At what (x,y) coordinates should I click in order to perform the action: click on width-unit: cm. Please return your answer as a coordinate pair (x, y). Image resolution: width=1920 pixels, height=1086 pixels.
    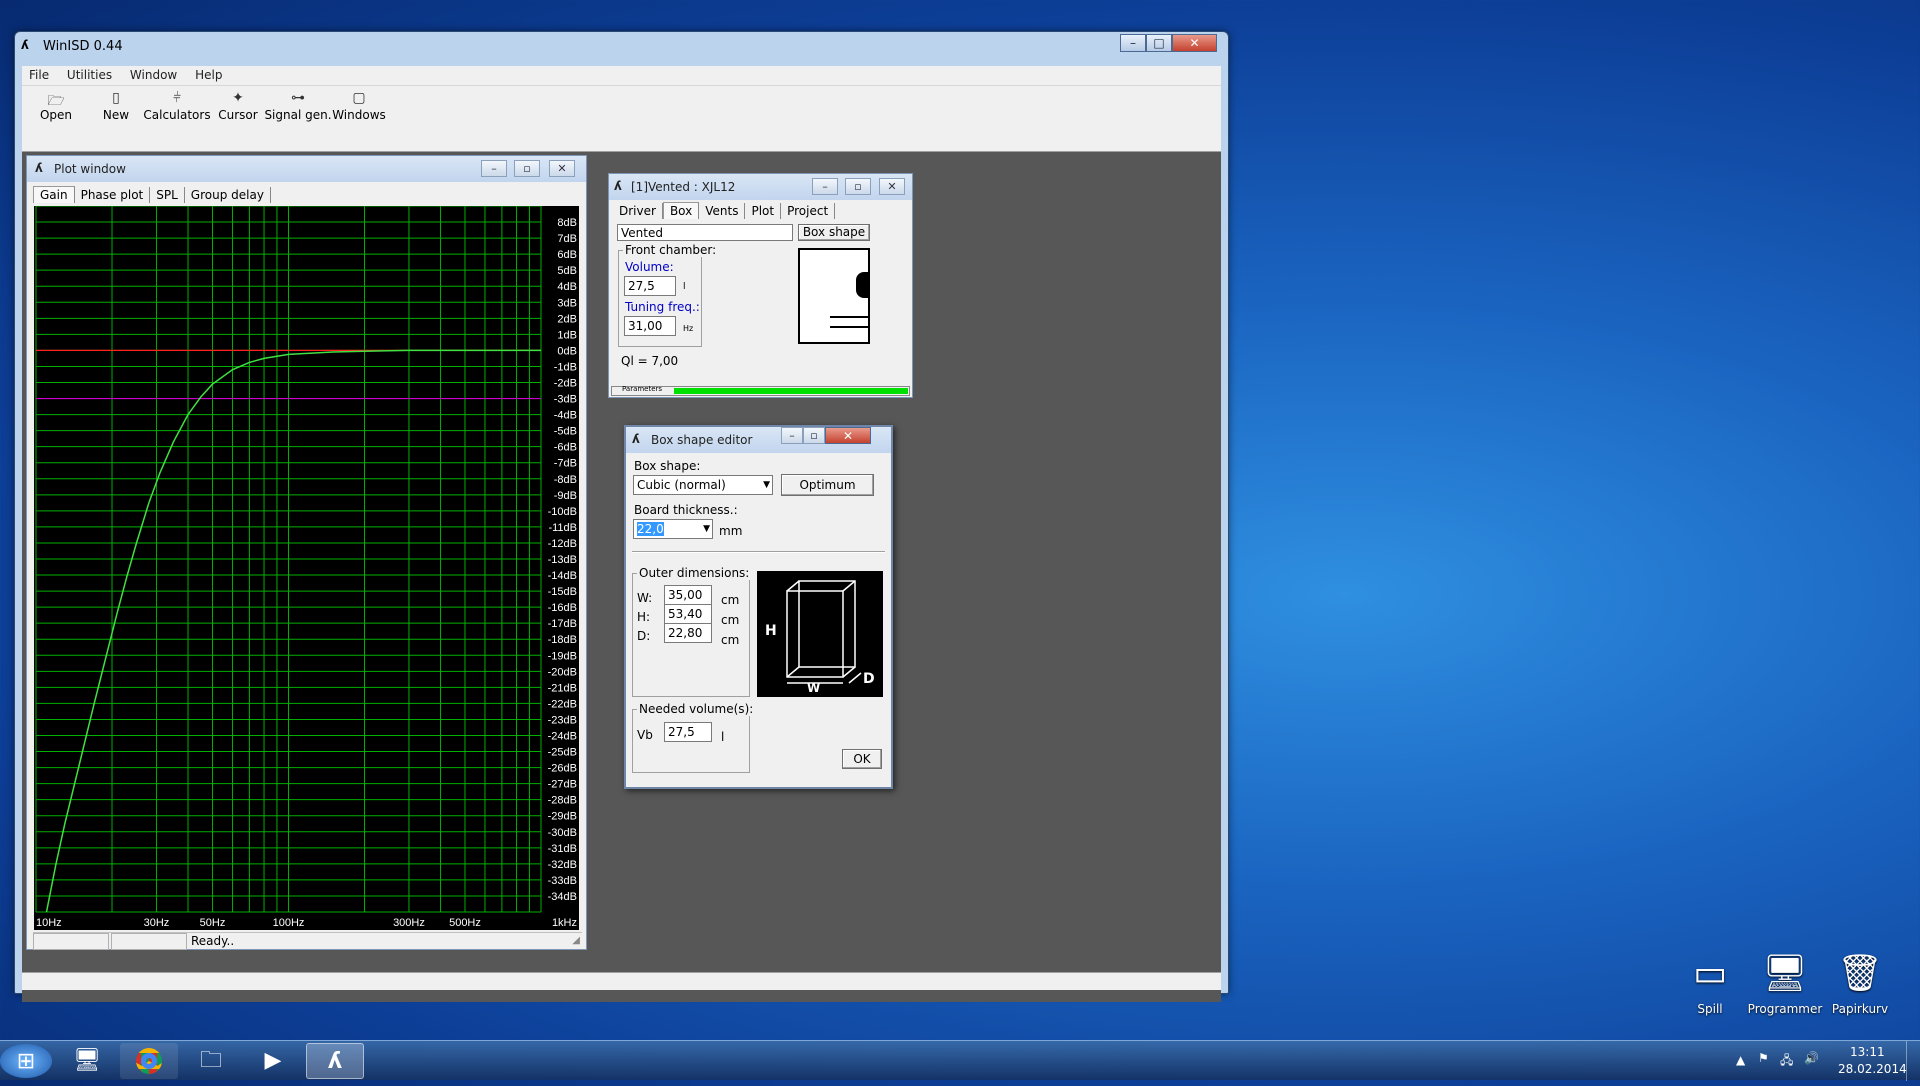
    Looking at the image, I should click on (730, 600).